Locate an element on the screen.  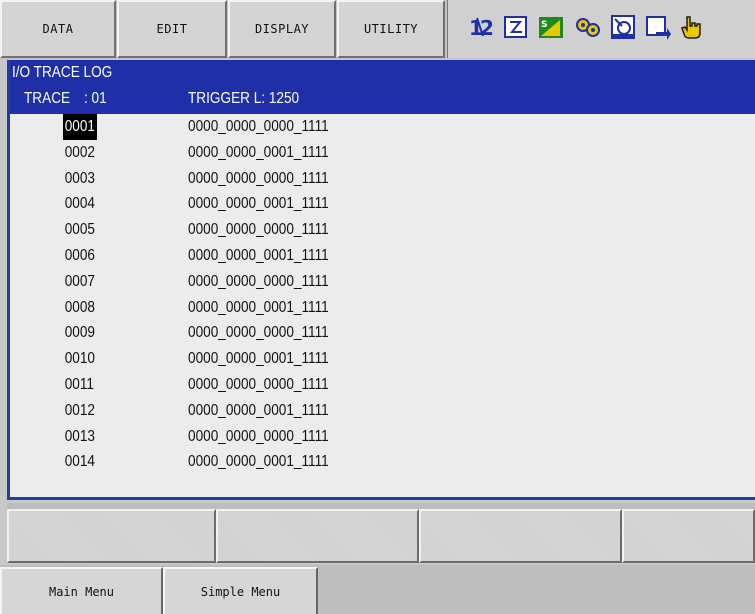
list-item: 0012 0000_0000_0001_1111 is located at coordinates (382, 411).